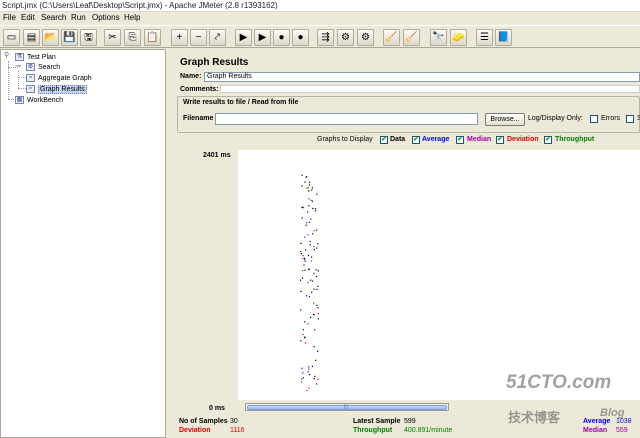 Image resolution: width=640 pixels, height=438 pixels. What do you see at coordinates (106, 17) in the screenshot?
I see `menu-options: Options` at bounding box center [106, 17].